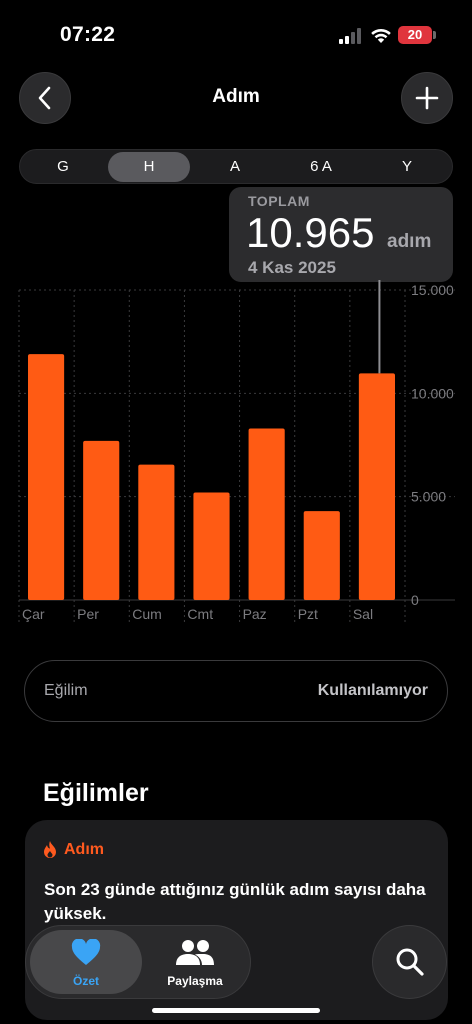 This screenshot has width=472, height=1024. I want to click on segment-day: G, so click(63, 167).